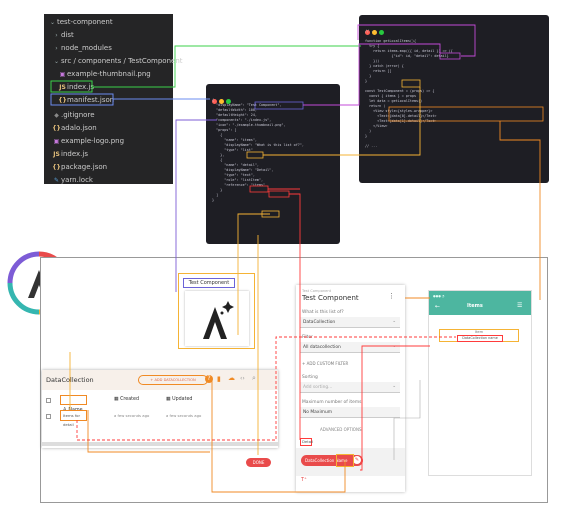 This screenshot has height=516, width=565. Describe the element at coordinates (72, 180) in the screenshot. I see `tree-item-yarn-lock: ✎ yarn.lock` at that location.